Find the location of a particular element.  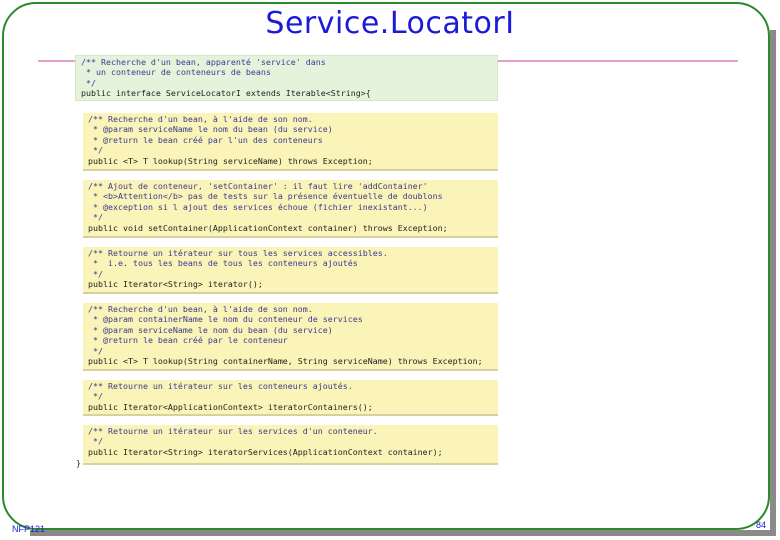

page-number: 84 is located at coordinates (761, 525).